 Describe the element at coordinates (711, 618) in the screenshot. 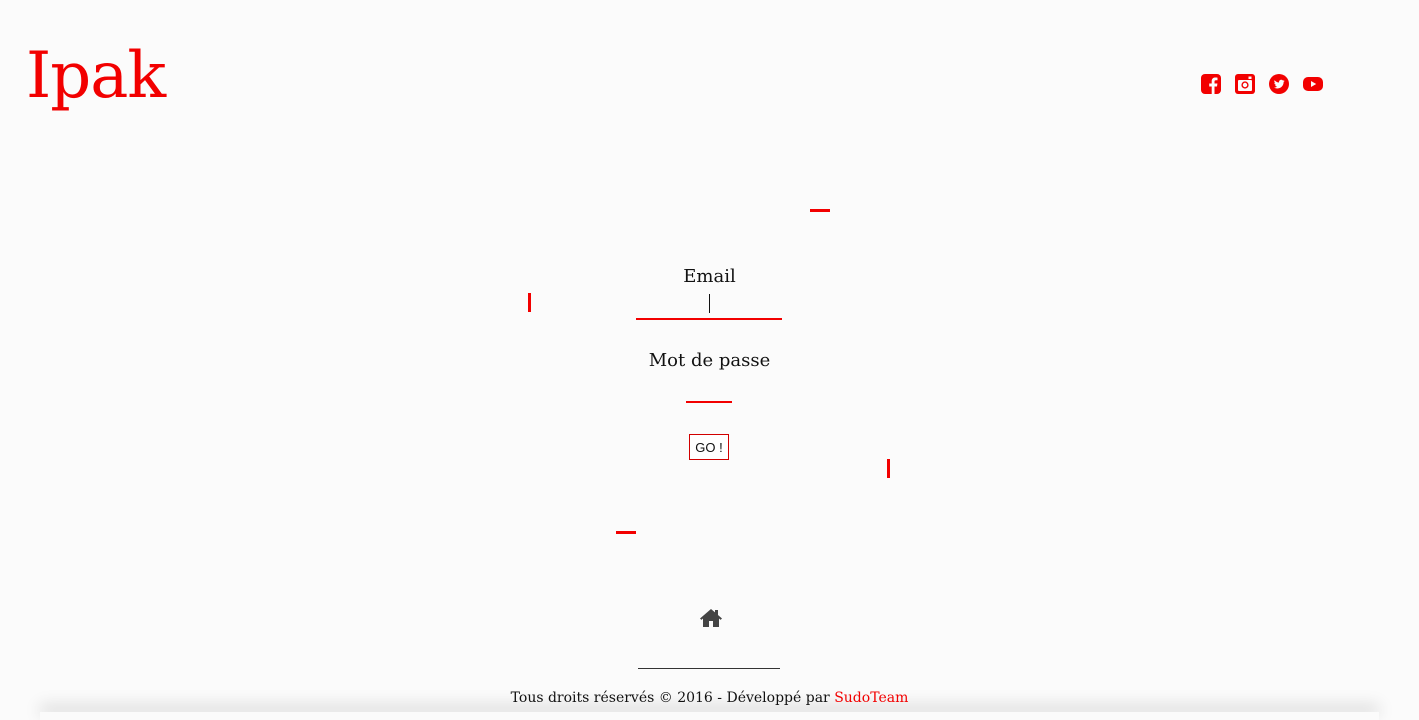

I see `home-icon` at that location.